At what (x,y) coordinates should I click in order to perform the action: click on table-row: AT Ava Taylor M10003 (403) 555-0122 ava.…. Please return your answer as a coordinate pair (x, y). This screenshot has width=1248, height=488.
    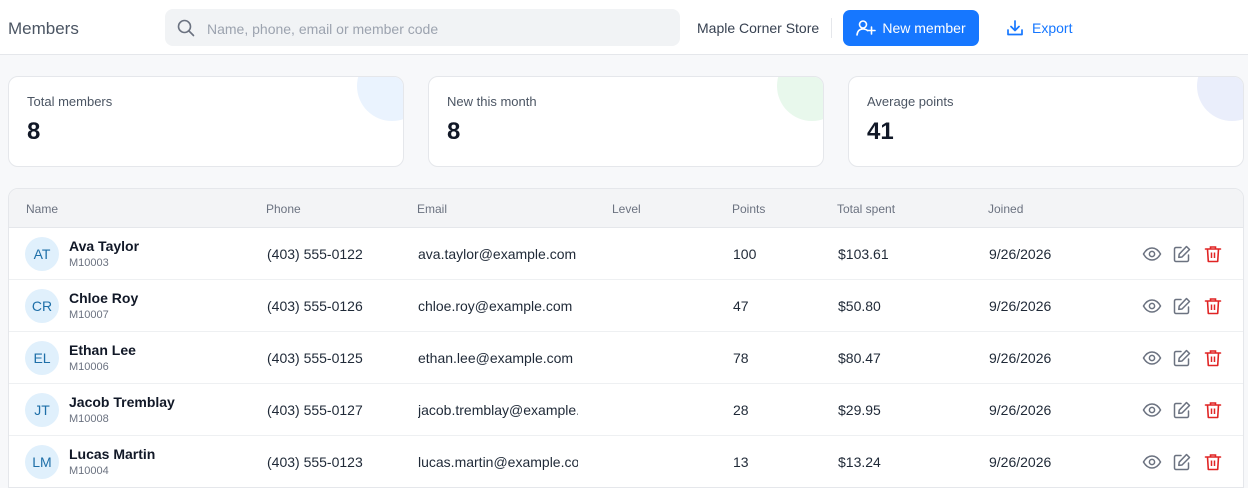
    Looking at the image, I should click on (626, 254).